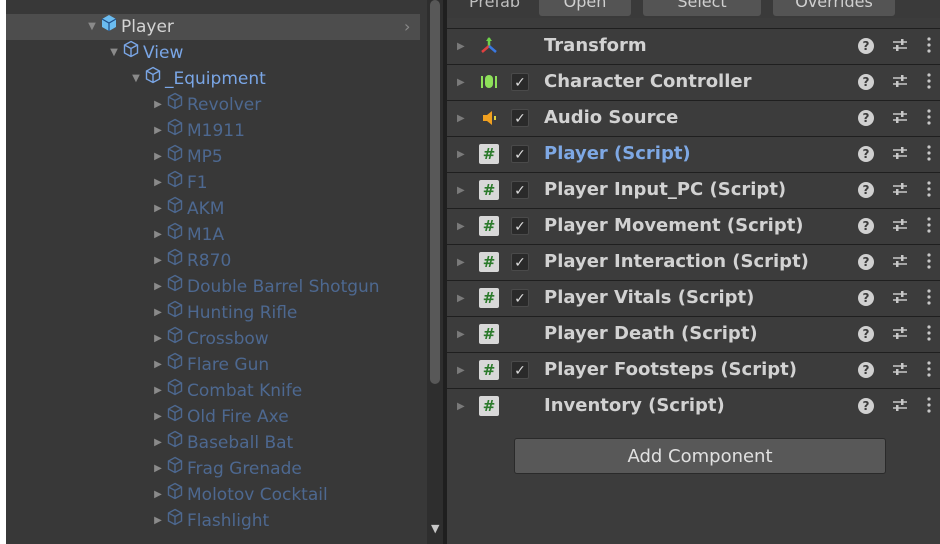 The width and height of the screenshot is (940, 544). I want to click on component-header: ▶ ✓ Character Controller?, so click(693, 82).